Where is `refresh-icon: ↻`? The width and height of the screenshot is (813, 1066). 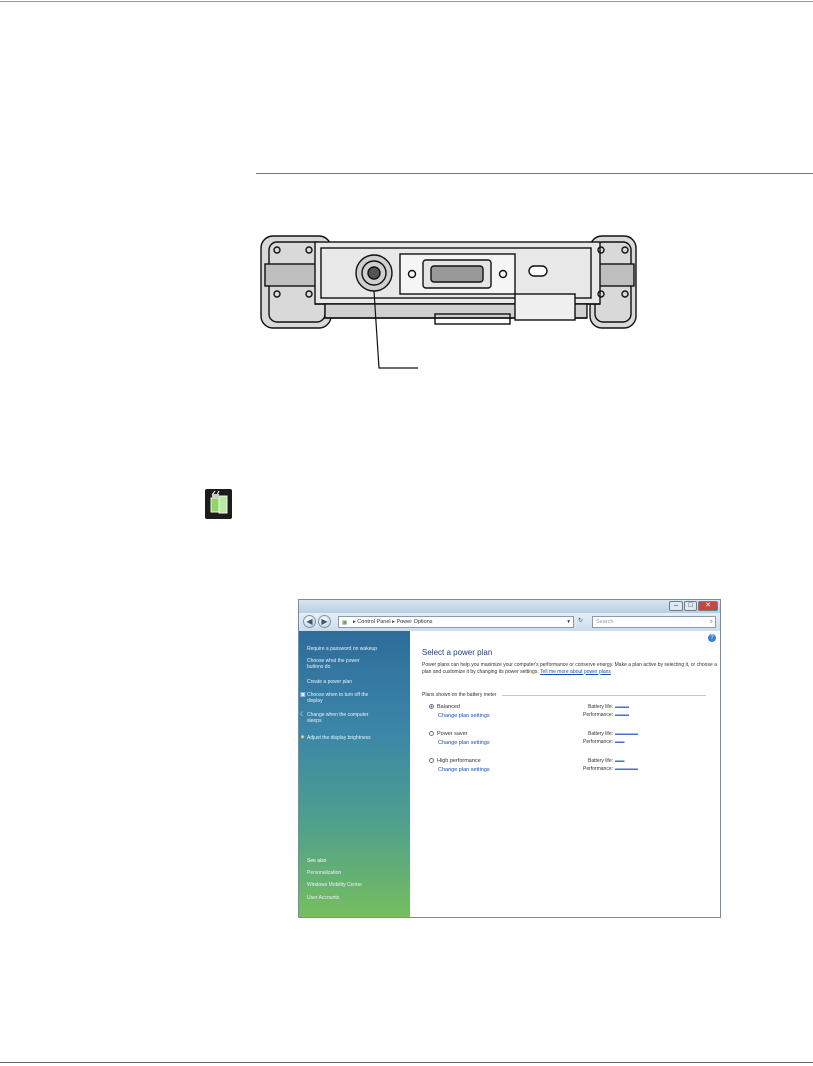 refresh-icon: ↻ is located at coordinates (580, 620).